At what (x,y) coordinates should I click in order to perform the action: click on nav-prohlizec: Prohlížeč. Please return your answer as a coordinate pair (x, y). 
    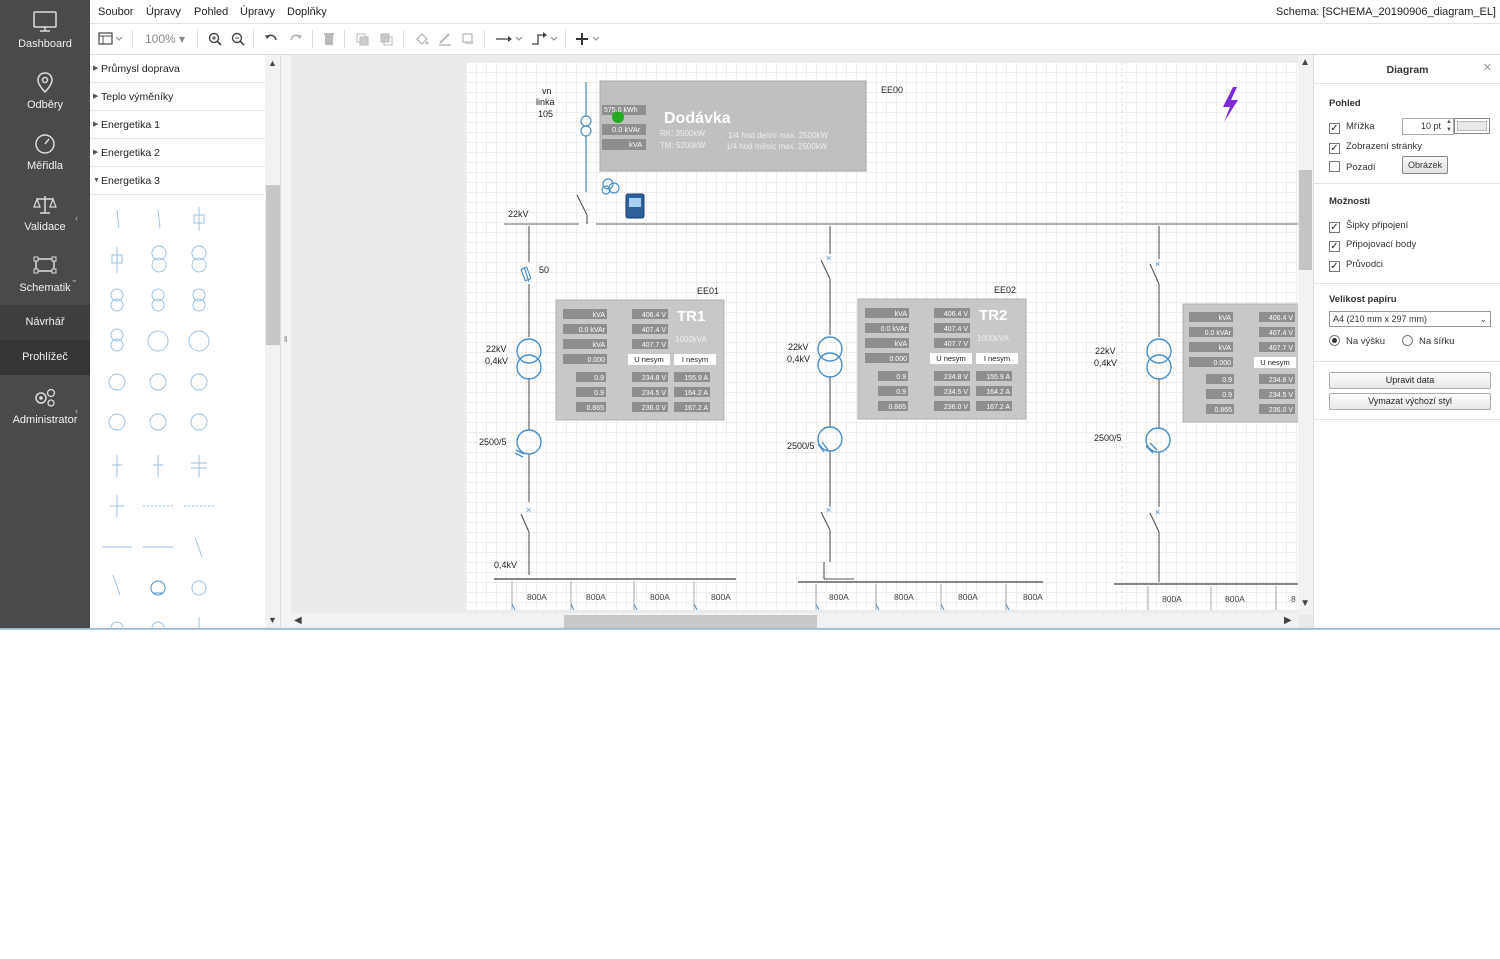
    Looking at the image, I should click on (45, 357).